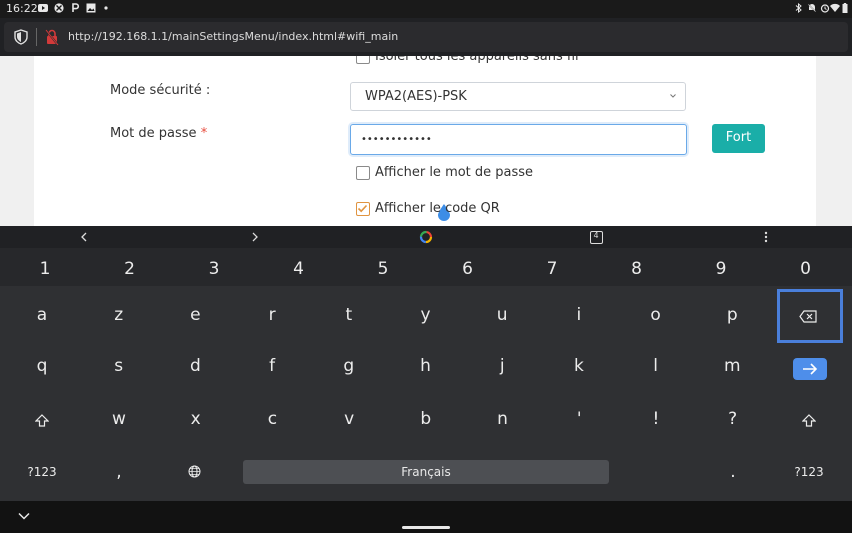 The height and width of the screenshot is (533, 852). Describe the element at coordinates (43, 8) in the screenshot. I see `youtube-icon` at that location.